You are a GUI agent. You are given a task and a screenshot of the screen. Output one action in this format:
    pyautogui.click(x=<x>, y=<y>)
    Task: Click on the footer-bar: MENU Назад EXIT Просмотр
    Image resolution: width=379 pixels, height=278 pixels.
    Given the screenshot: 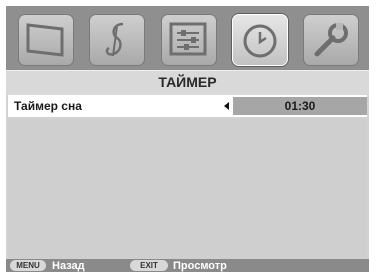 What is the action you would take?
    pyautogui.click(x=187, y=265)
    